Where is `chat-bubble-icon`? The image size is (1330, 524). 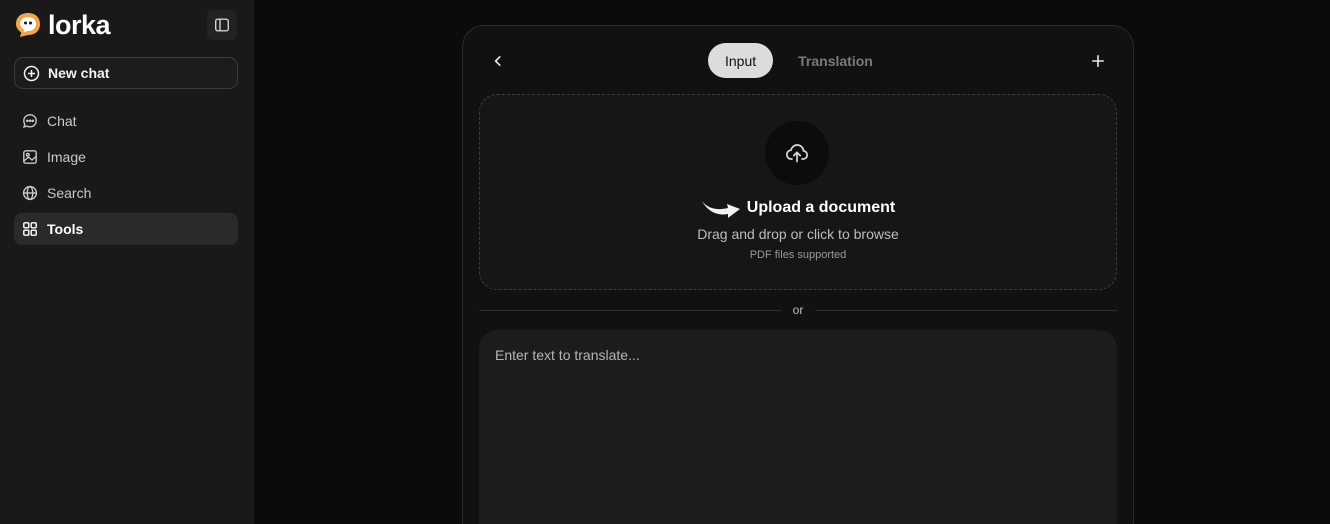 chat-bubble-icon is located at coordinates (29, 121).